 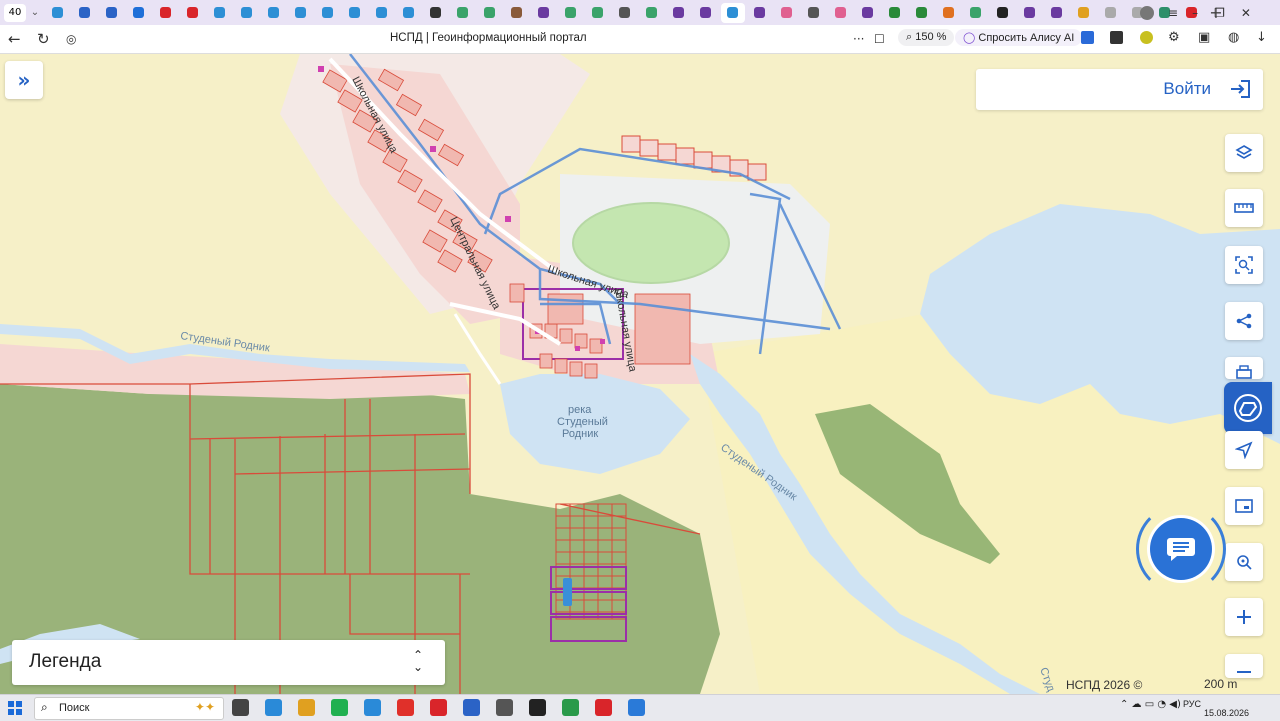 I want to click on tray-icons: ⌃ ☁ ▭ ◔ ◀), so click(x=1150, y=704).